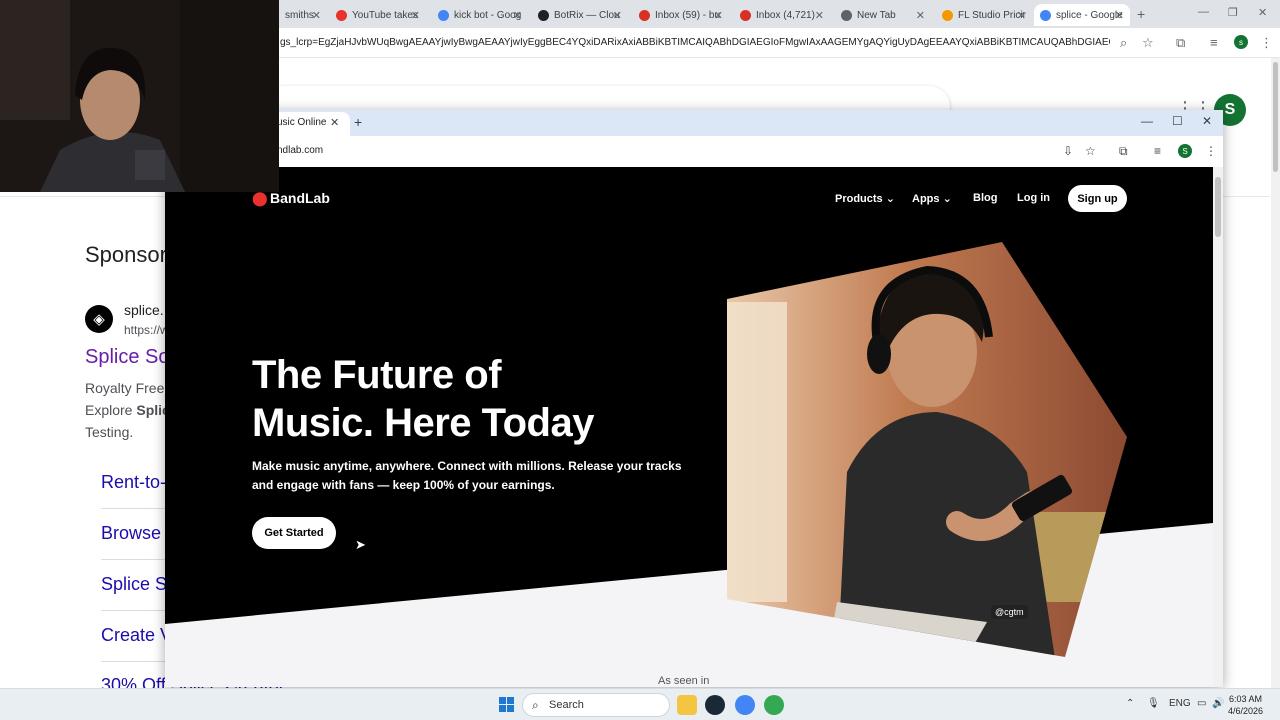 This screenshot has width=1280, height=720. What do you see at coordinates (125, 388) in the screenshot?
I see `ad-desc-line: Royalty Free` at bounding box center [125, 388].